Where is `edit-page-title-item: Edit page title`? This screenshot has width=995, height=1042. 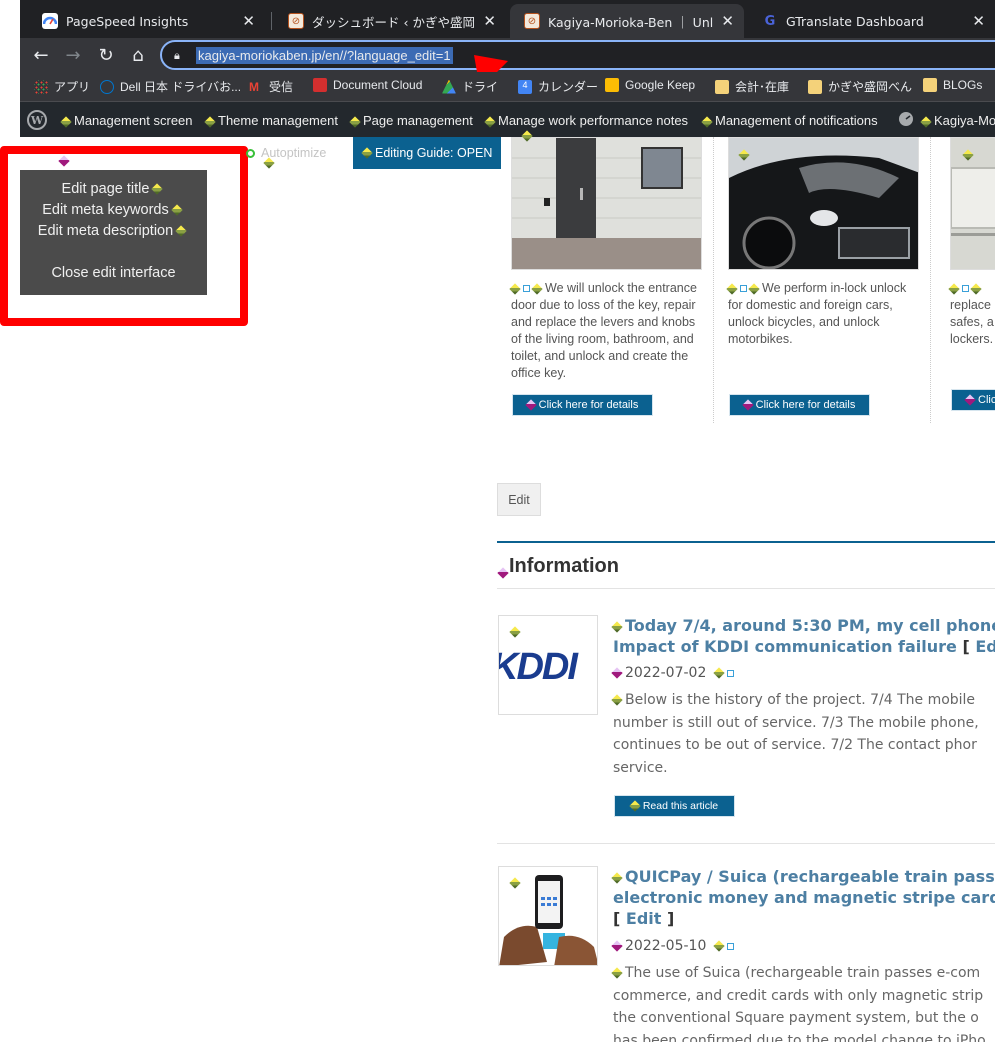 edit-page-title-item: Edit page title is located at coordinates (113, 189).